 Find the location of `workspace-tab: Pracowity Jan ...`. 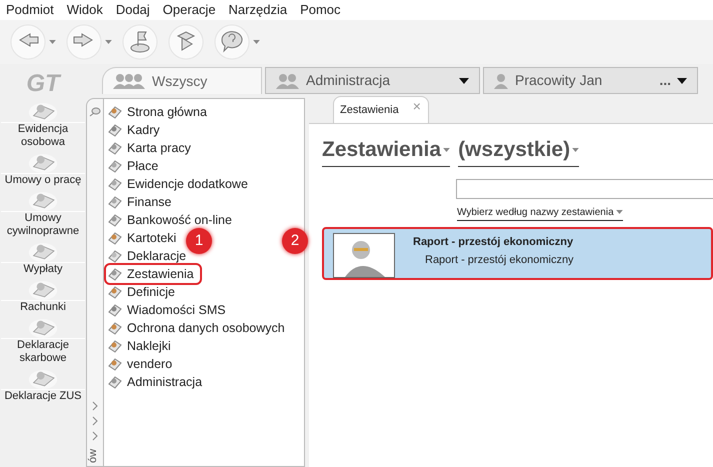

workspace-tab: Pracowity Jan ... is located at coordinates (590, 80).